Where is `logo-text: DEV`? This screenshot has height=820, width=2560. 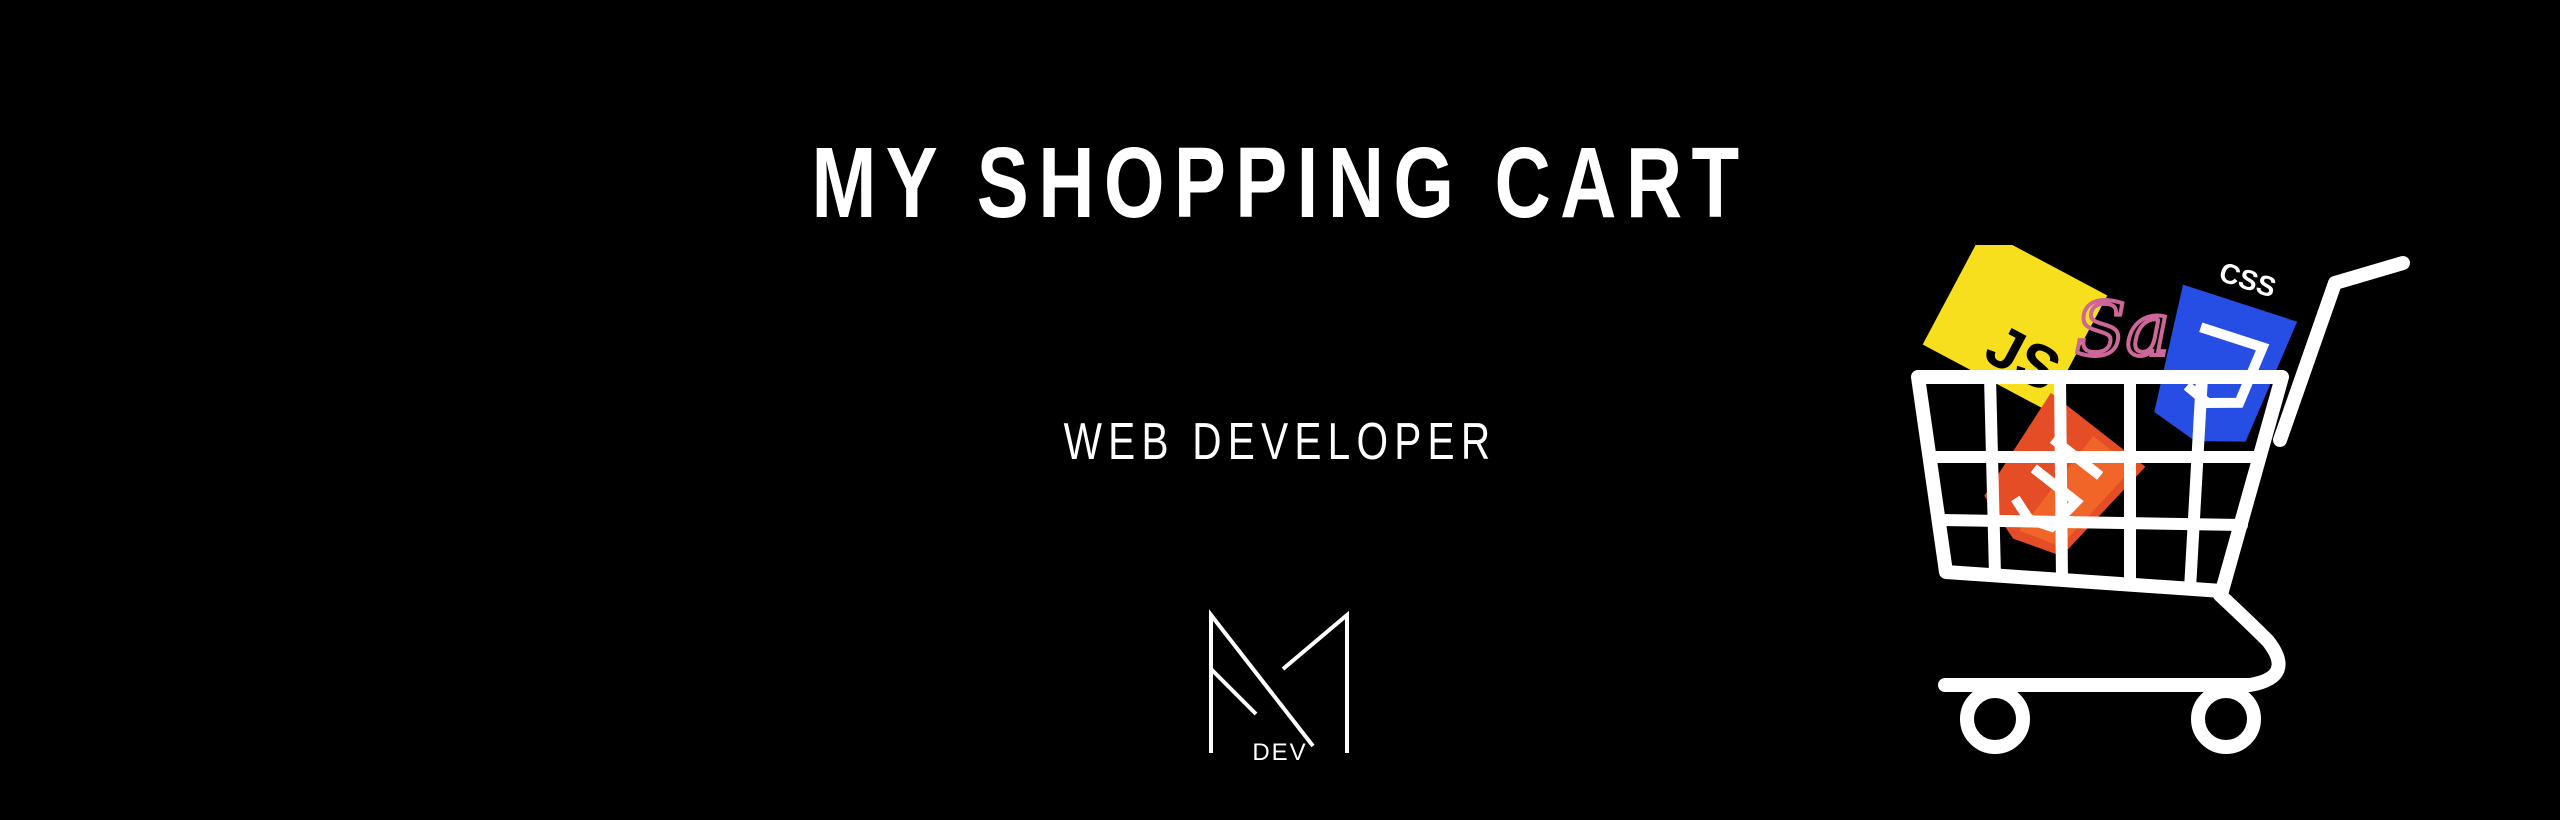 logo-text: DEV is located at coordinates (1279, 752).